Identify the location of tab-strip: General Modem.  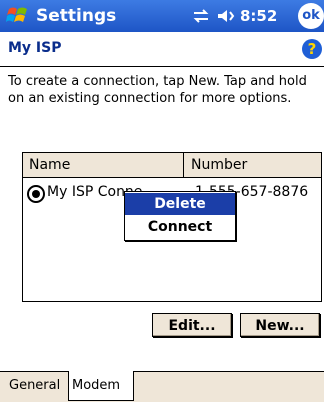
(162, 386).